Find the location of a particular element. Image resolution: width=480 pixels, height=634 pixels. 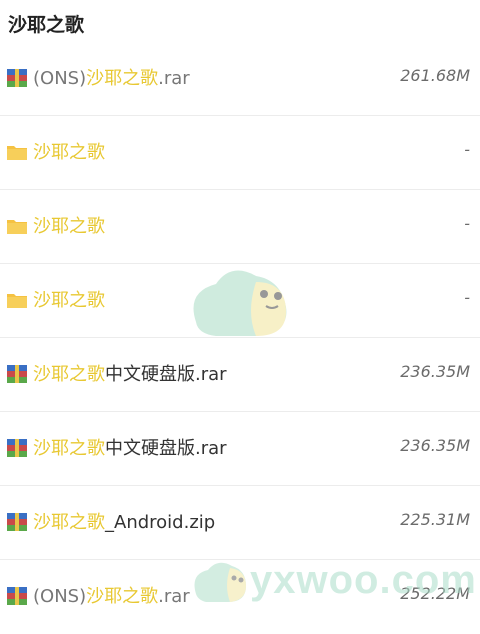

file-size: 225.31M is located at coordinates (435, 519).